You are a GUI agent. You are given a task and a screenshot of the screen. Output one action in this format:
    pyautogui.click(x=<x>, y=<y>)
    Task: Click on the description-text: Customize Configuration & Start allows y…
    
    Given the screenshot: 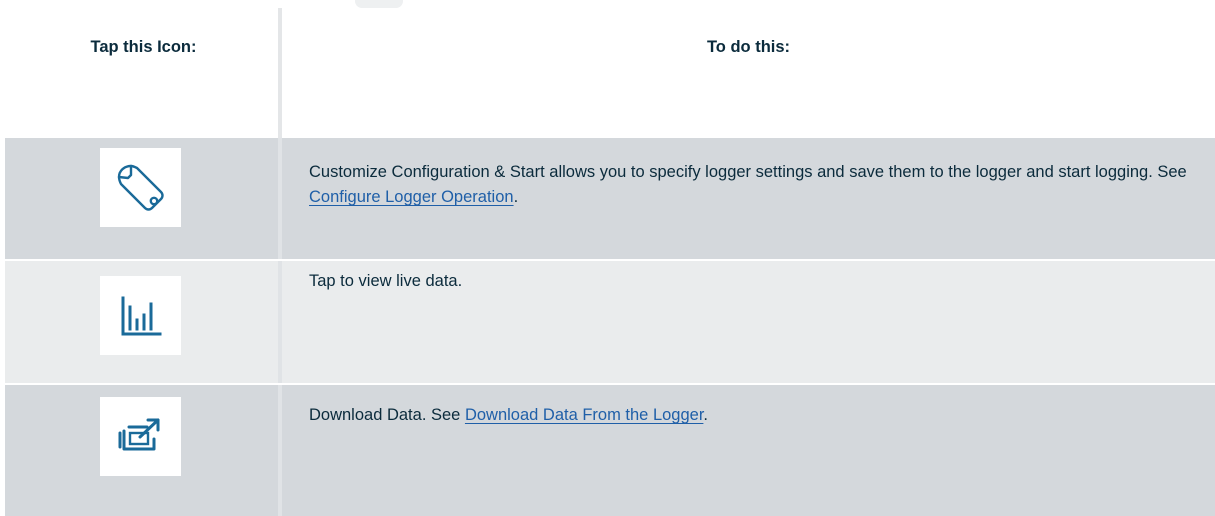 What is the action you would take?
    pyautogui.click(x=748, y=172)
    